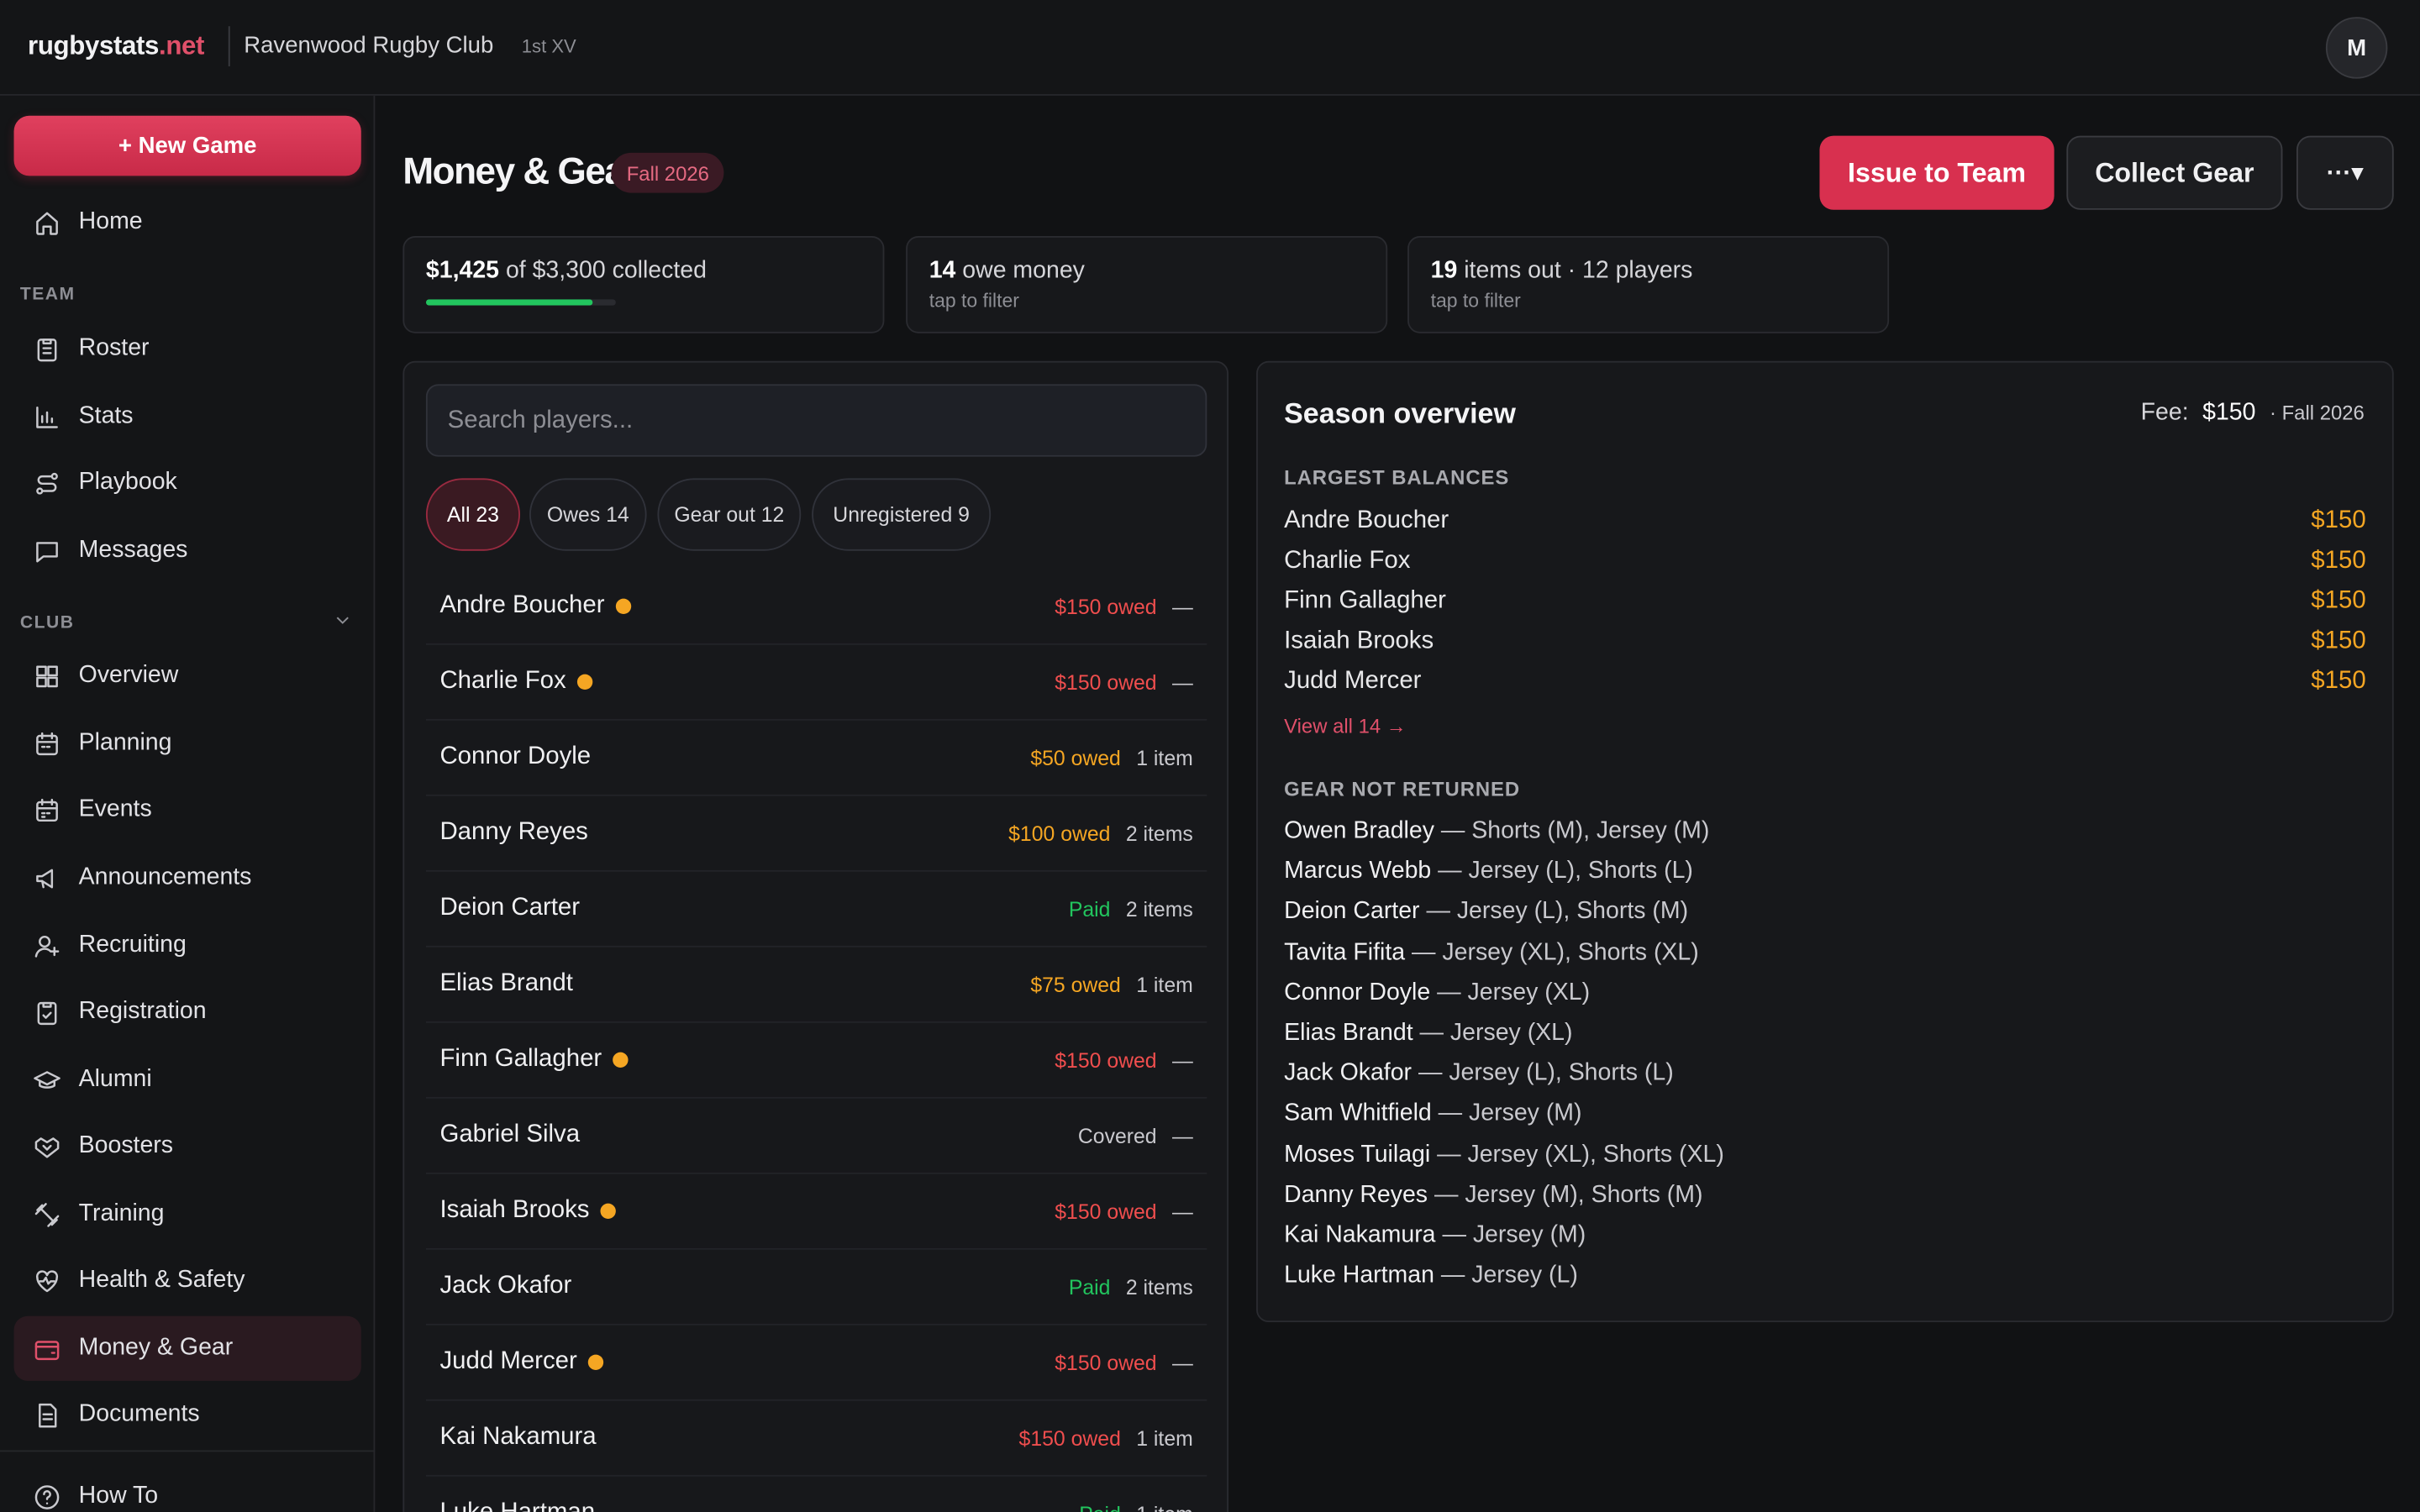  Describe the element at coordinates (187, 810) in the screenshot. I see `sidebar-item-events: Events` at that location.